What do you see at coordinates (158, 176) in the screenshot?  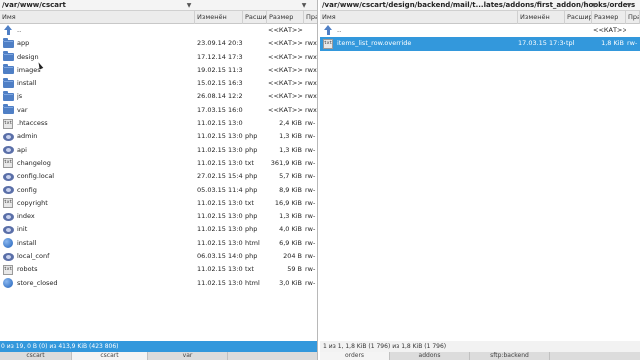 I see `file-row: config.local 27.02.15 15:46 php 5,7 KiB rw-` at bounding box center [158, 176].